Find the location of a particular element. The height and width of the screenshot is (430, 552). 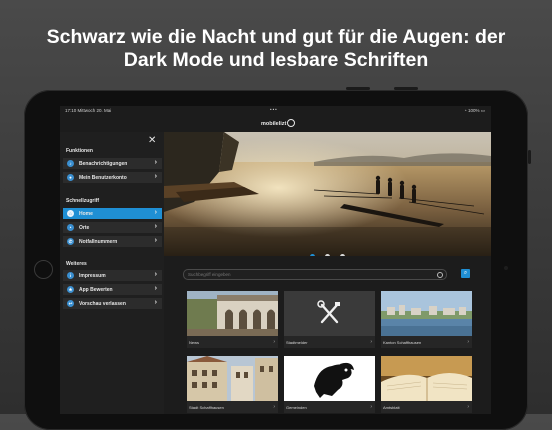

wifi-icon: ◔ is located at coordinates (465, 110).